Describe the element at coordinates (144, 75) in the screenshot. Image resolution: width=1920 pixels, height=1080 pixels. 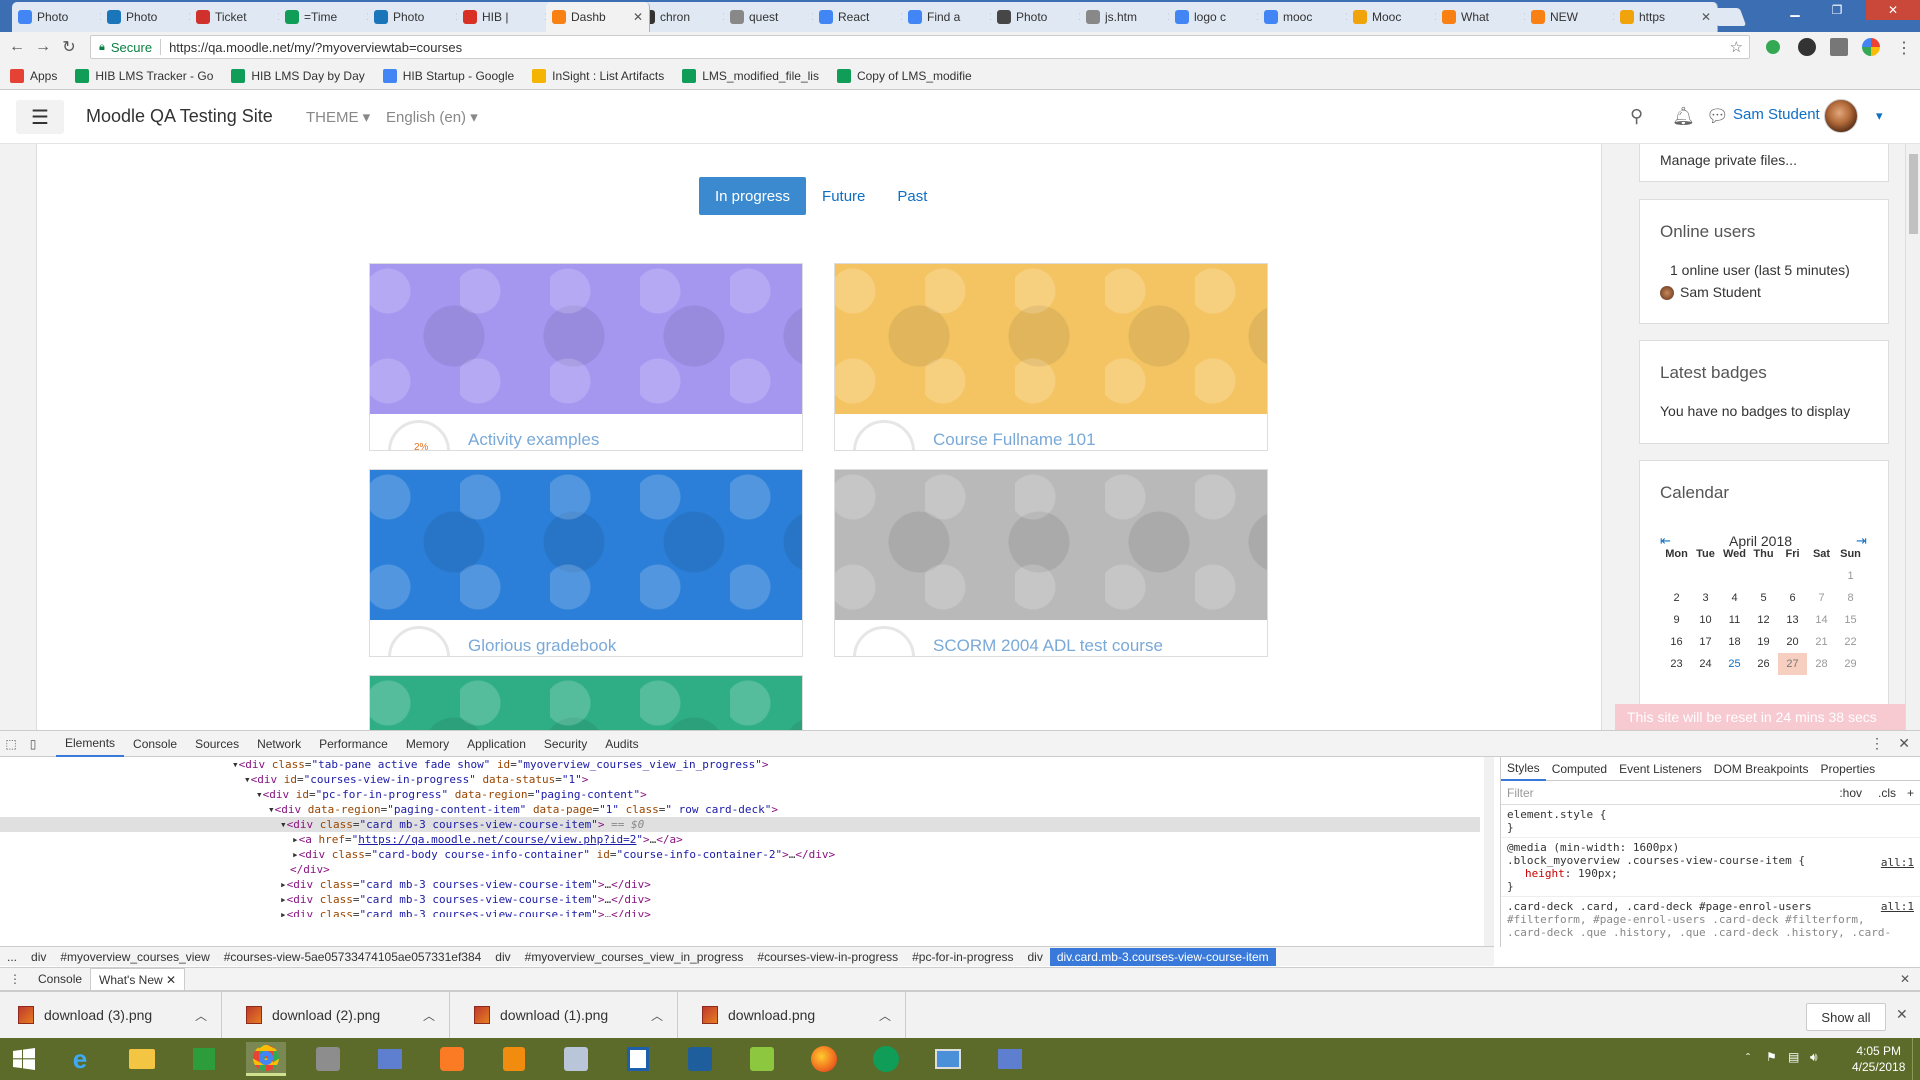
I see `bookmark-item: HIB LMS Tracker - Go` at that location.